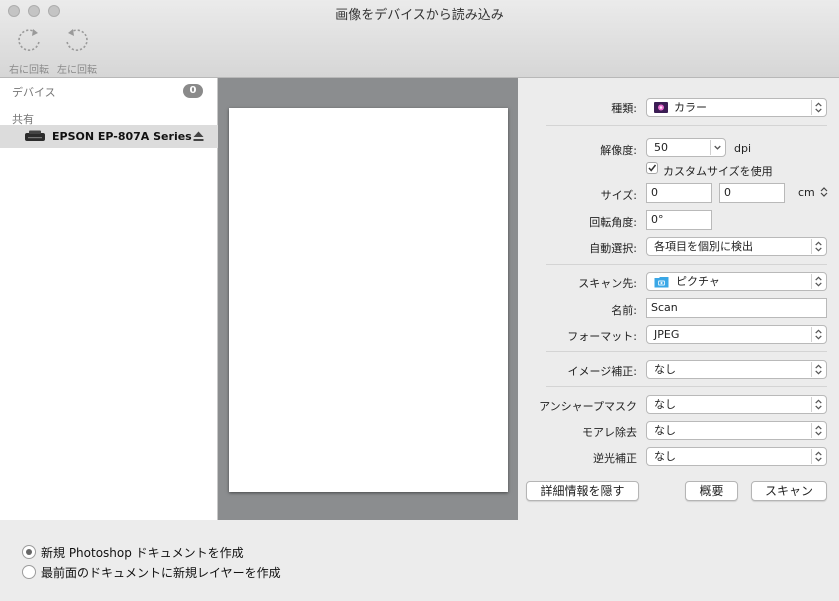  I want to click on overview-button: 概要, so click(711, 491).